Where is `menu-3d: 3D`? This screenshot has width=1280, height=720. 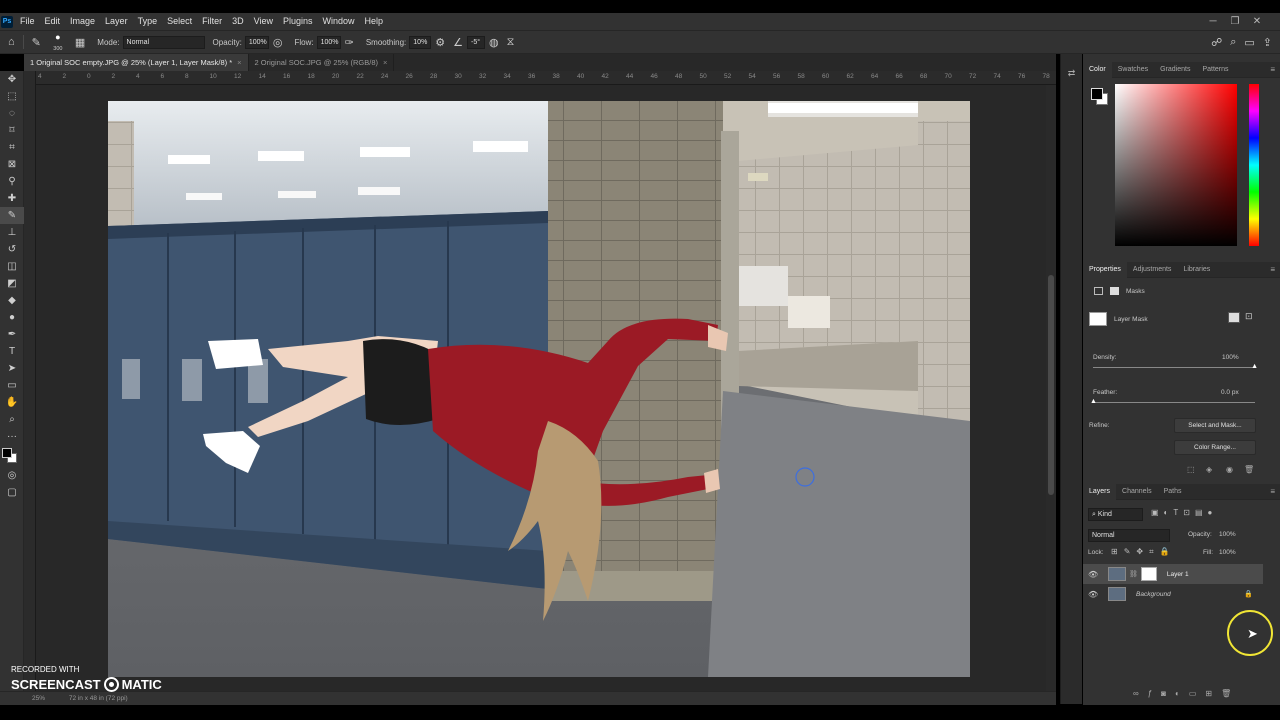
menu-3d: 3D is located at coordinates (238, 21).